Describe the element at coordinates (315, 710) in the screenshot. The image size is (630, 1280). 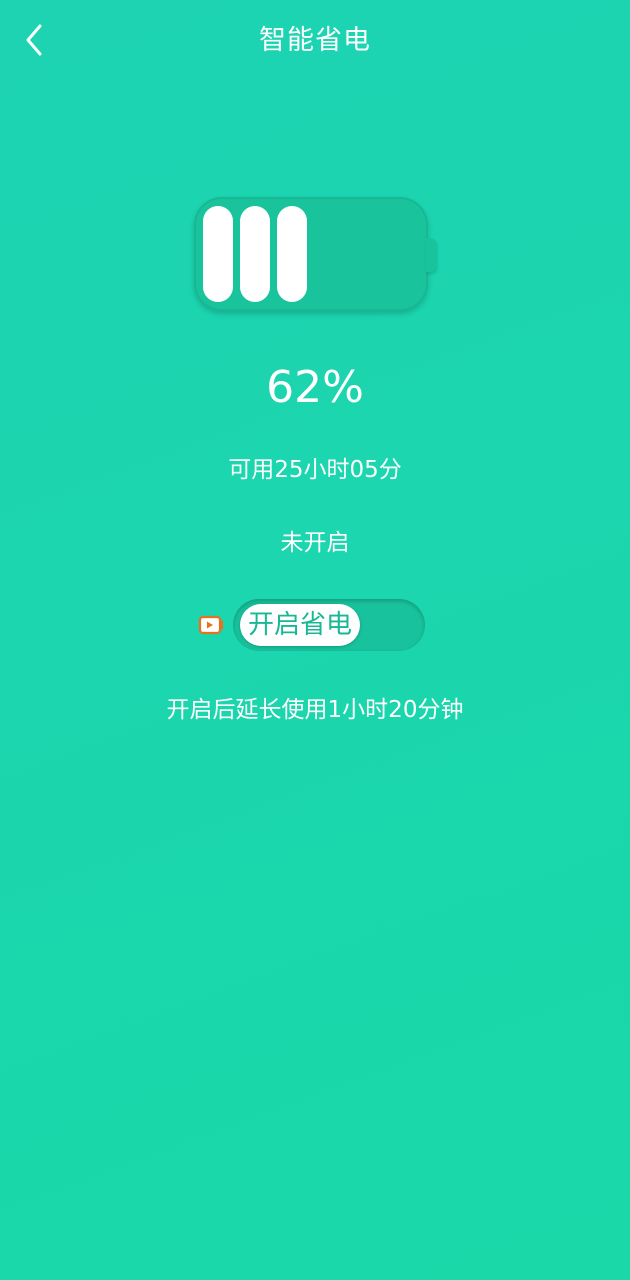
I see `extend-info: 开启后延长使用1小时20分钟` at that location.